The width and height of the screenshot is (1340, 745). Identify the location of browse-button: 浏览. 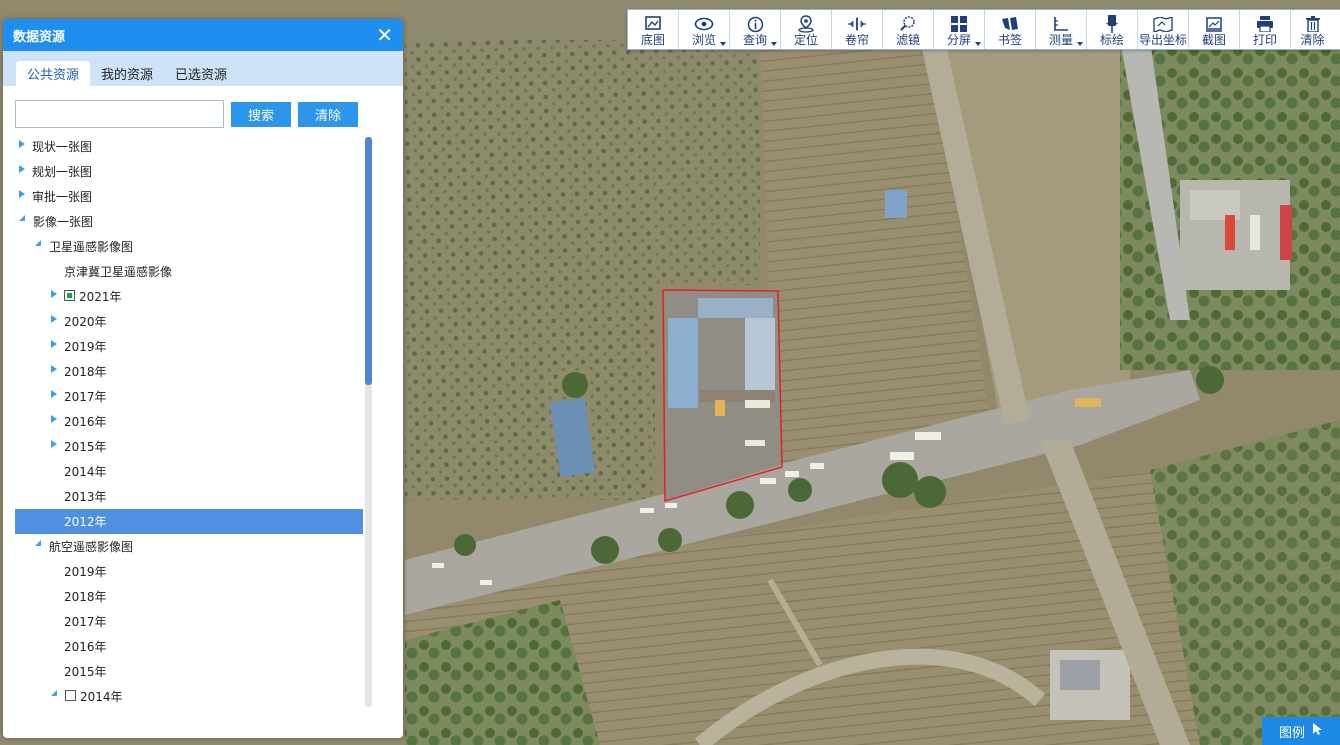
(704, 29).